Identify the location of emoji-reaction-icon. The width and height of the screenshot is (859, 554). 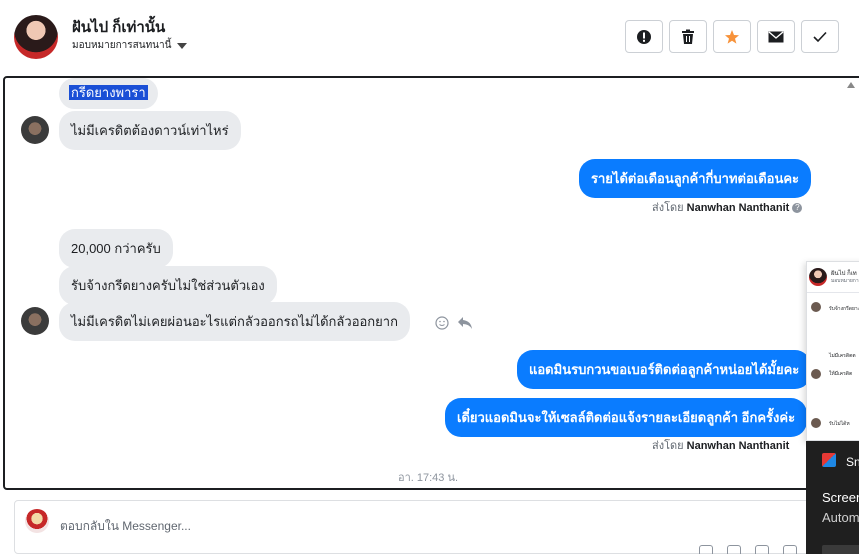
(442, 323).